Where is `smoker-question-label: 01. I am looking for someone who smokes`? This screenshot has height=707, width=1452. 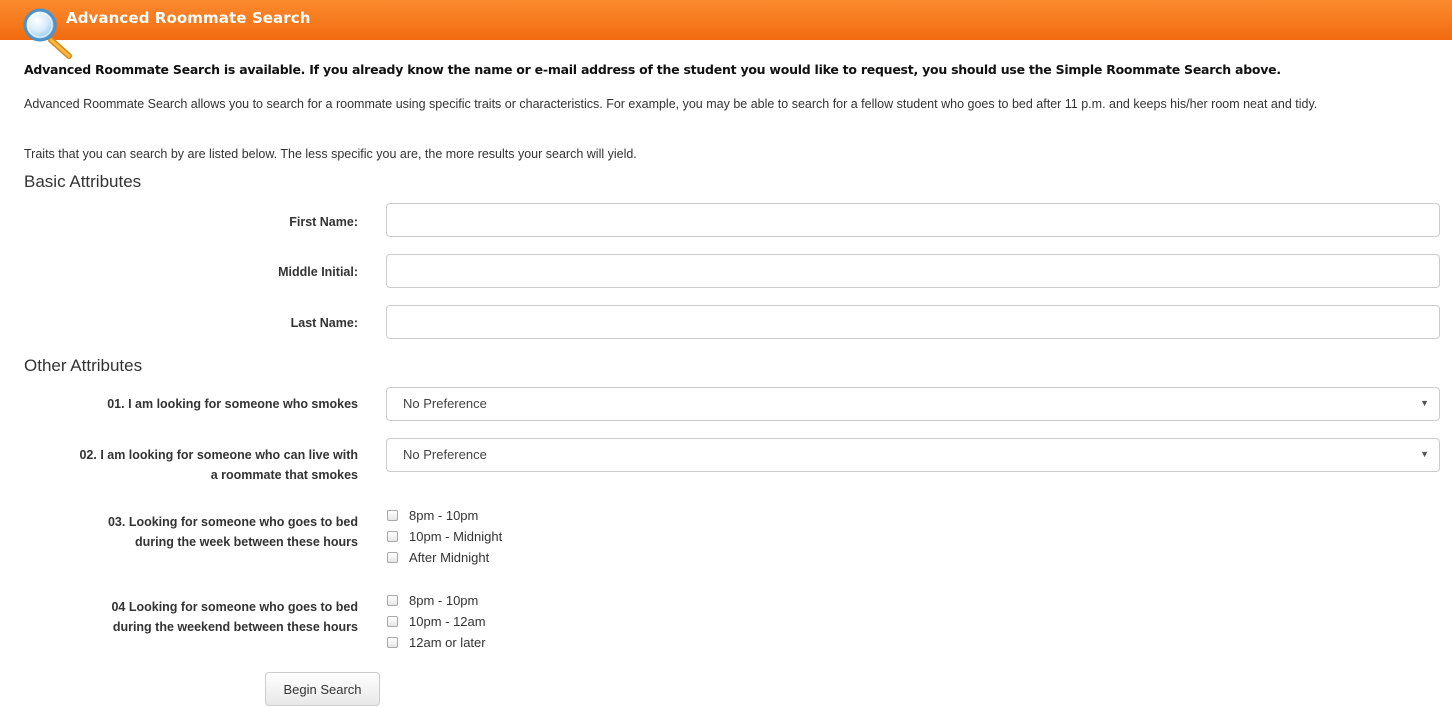
smoker-question-label: 01. I am looking for someone who smokes is located at coordinates (232, 404).